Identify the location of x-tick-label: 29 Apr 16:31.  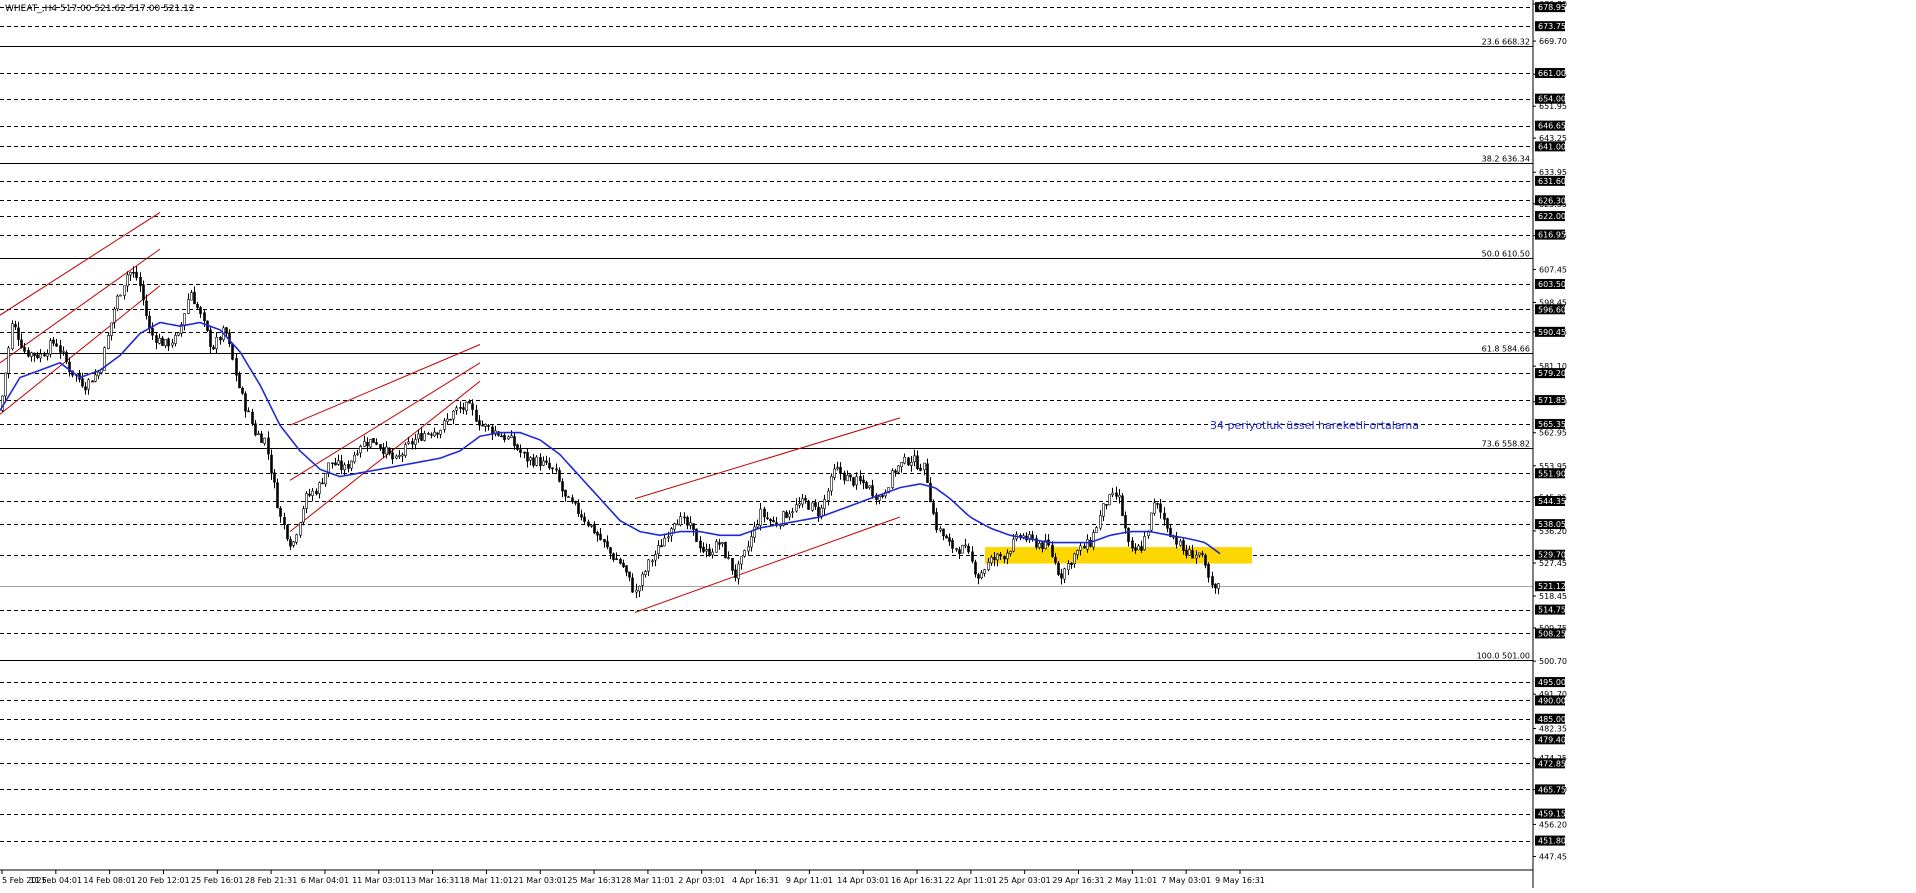
(1078, 880).